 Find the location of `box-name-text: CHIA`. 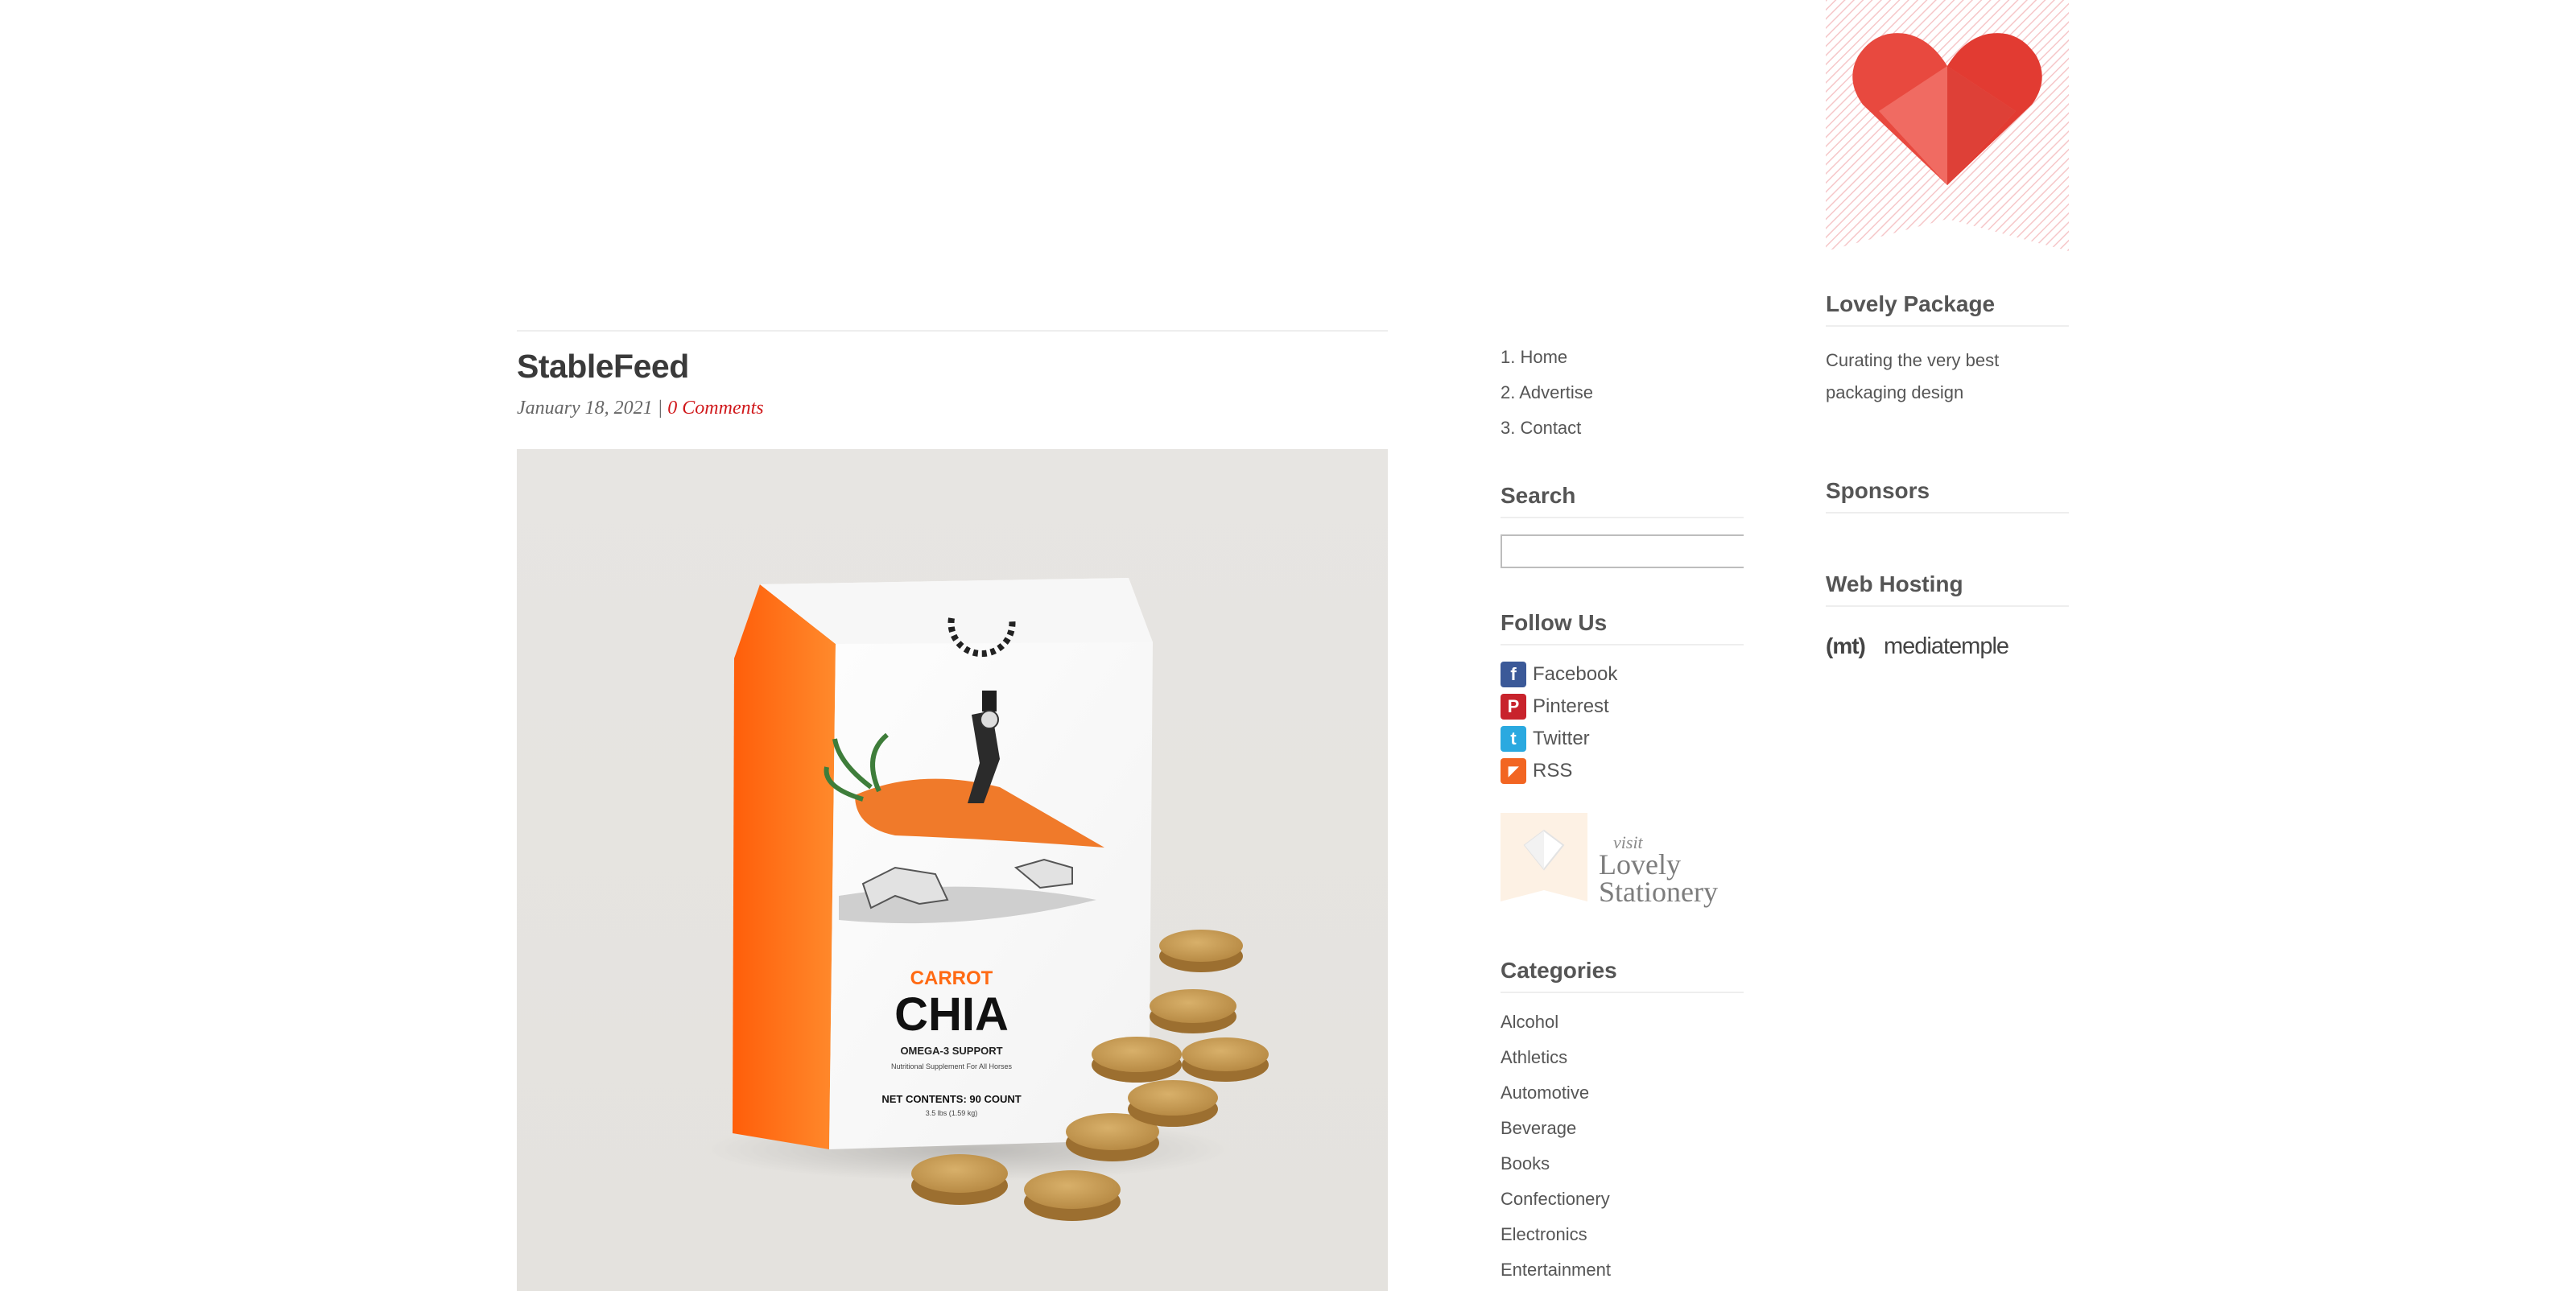

box-name-text: CHIA is located at coordinates (951, 1014).